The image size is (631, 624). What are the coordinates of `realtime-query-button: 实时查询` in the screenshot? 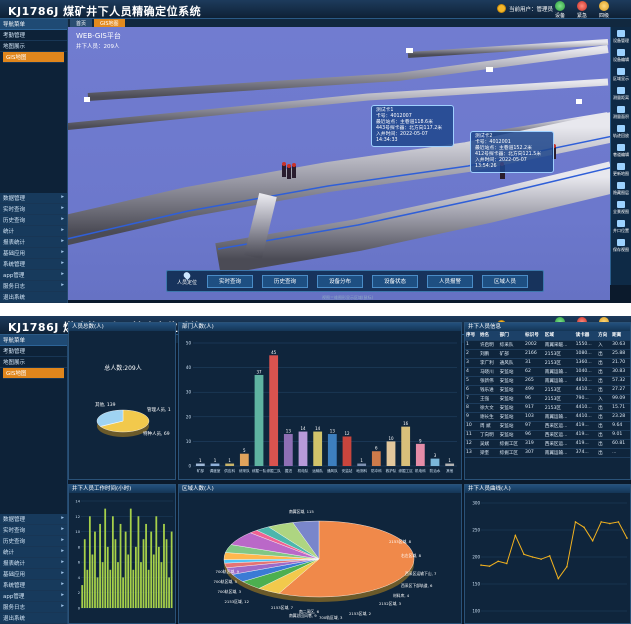 It's located at (230, 281).